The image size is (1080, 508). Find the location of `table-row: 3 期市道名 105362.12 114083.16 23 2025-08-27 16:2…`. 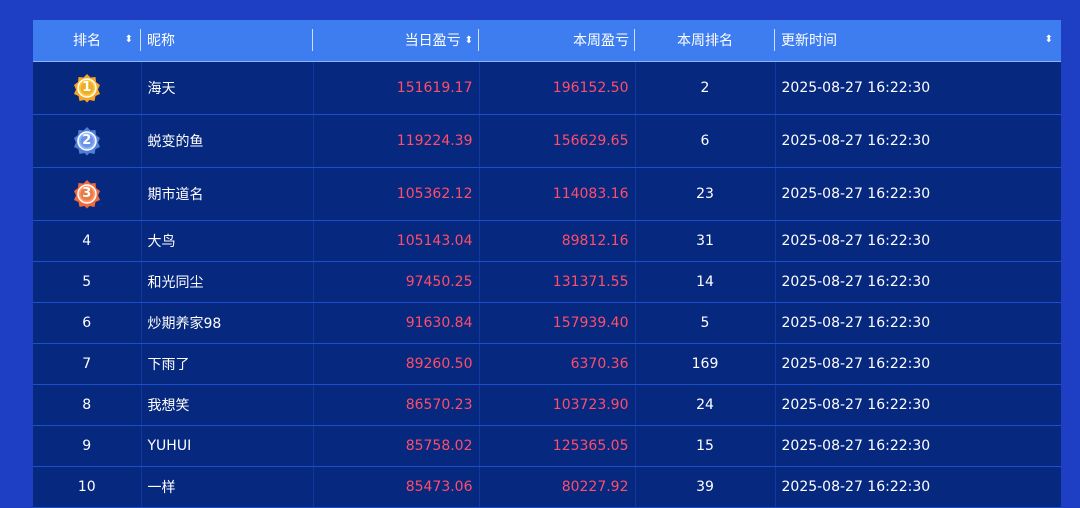

table-row: 3 期市道名 105362.12 114083.16 23 2025-08-27 16:2… is located at coordinates (547, 194).